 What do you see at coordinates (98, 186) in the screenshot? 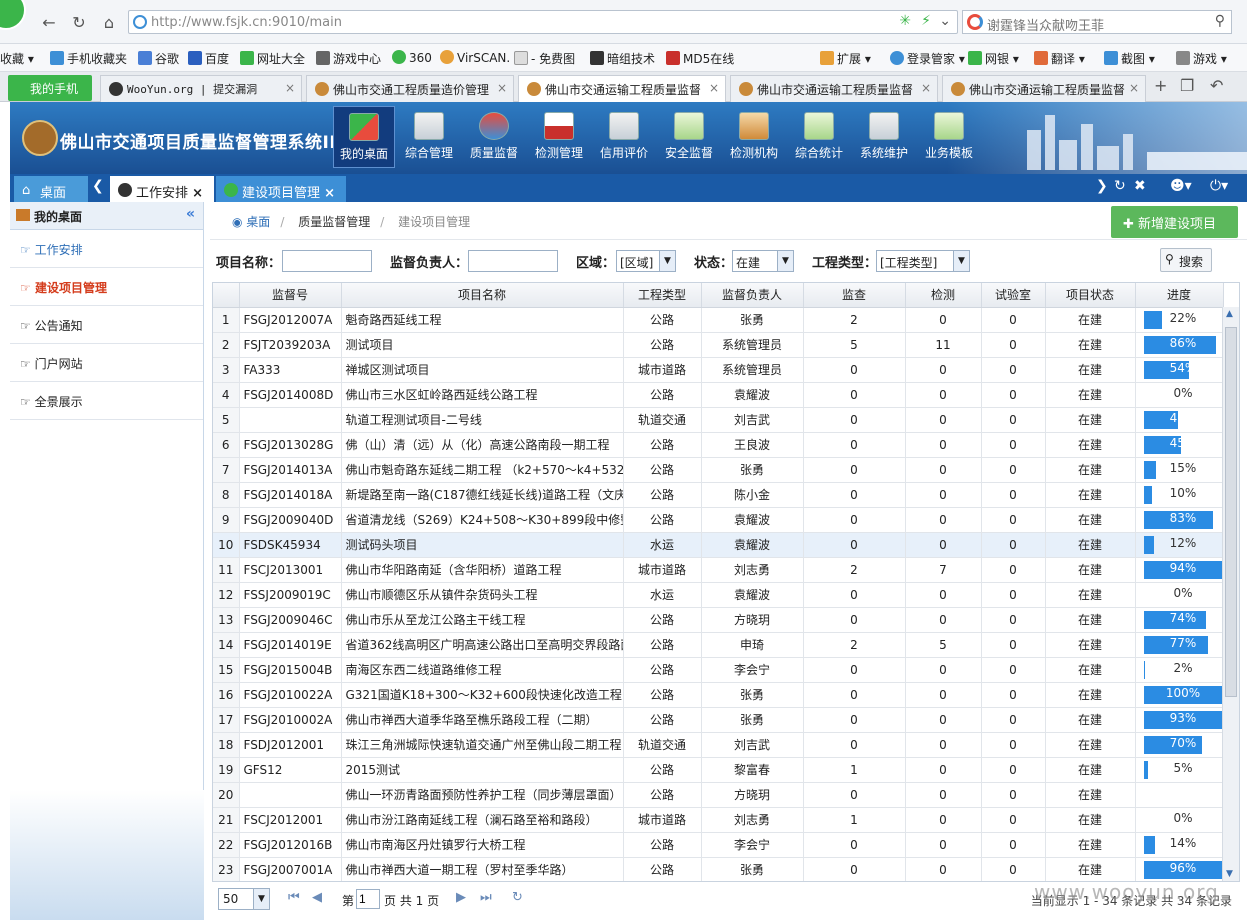
I see `tab-scroll-left-icon: ❮` at bounding box center [98, 186].